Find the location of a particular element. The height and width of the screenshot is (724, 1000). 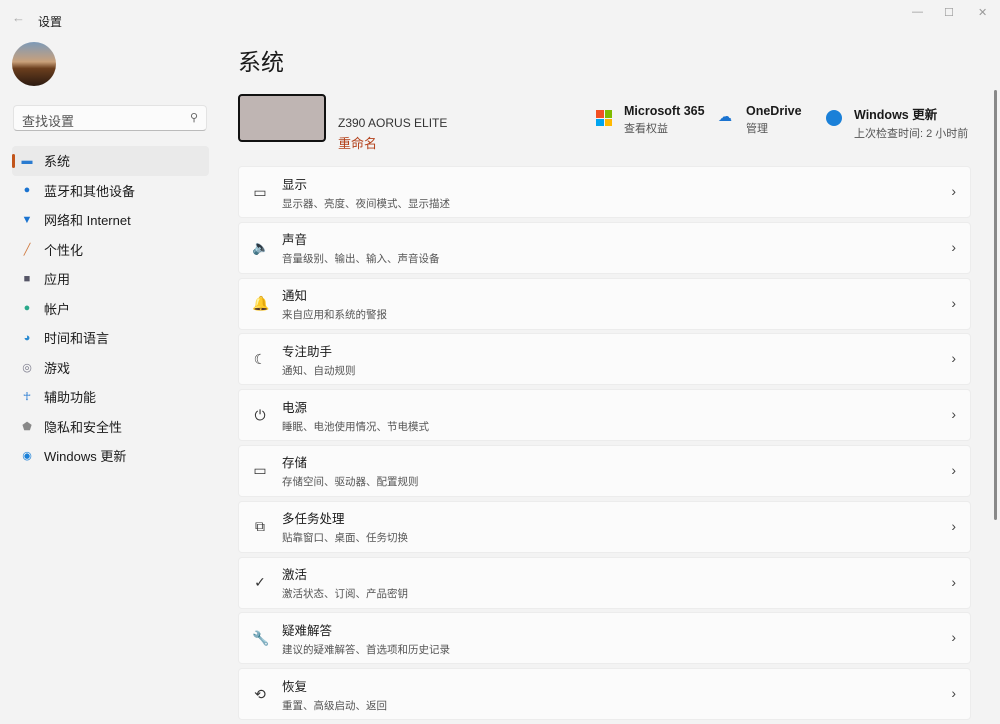

sidebar-item: ◕ 时间和语言 is located at coordinates (110, 338).